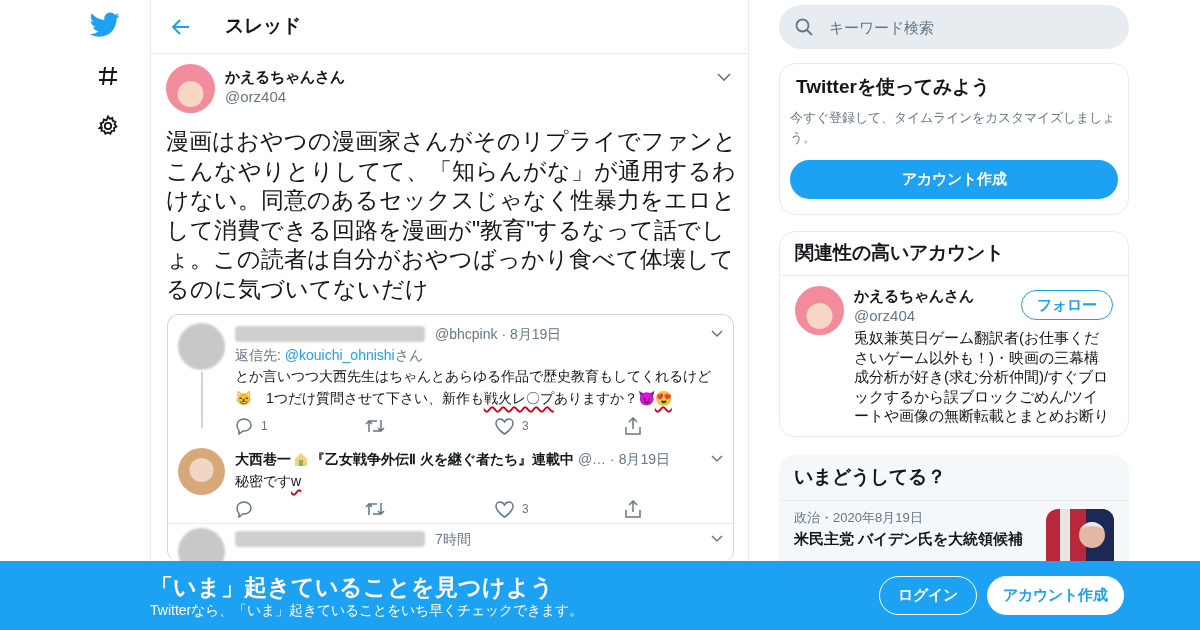 This screenshot has height=630, width=1200. Describe the element at coordinates (954, 27) in the screenshot. I see `search-field: キーワード検索` at that location.